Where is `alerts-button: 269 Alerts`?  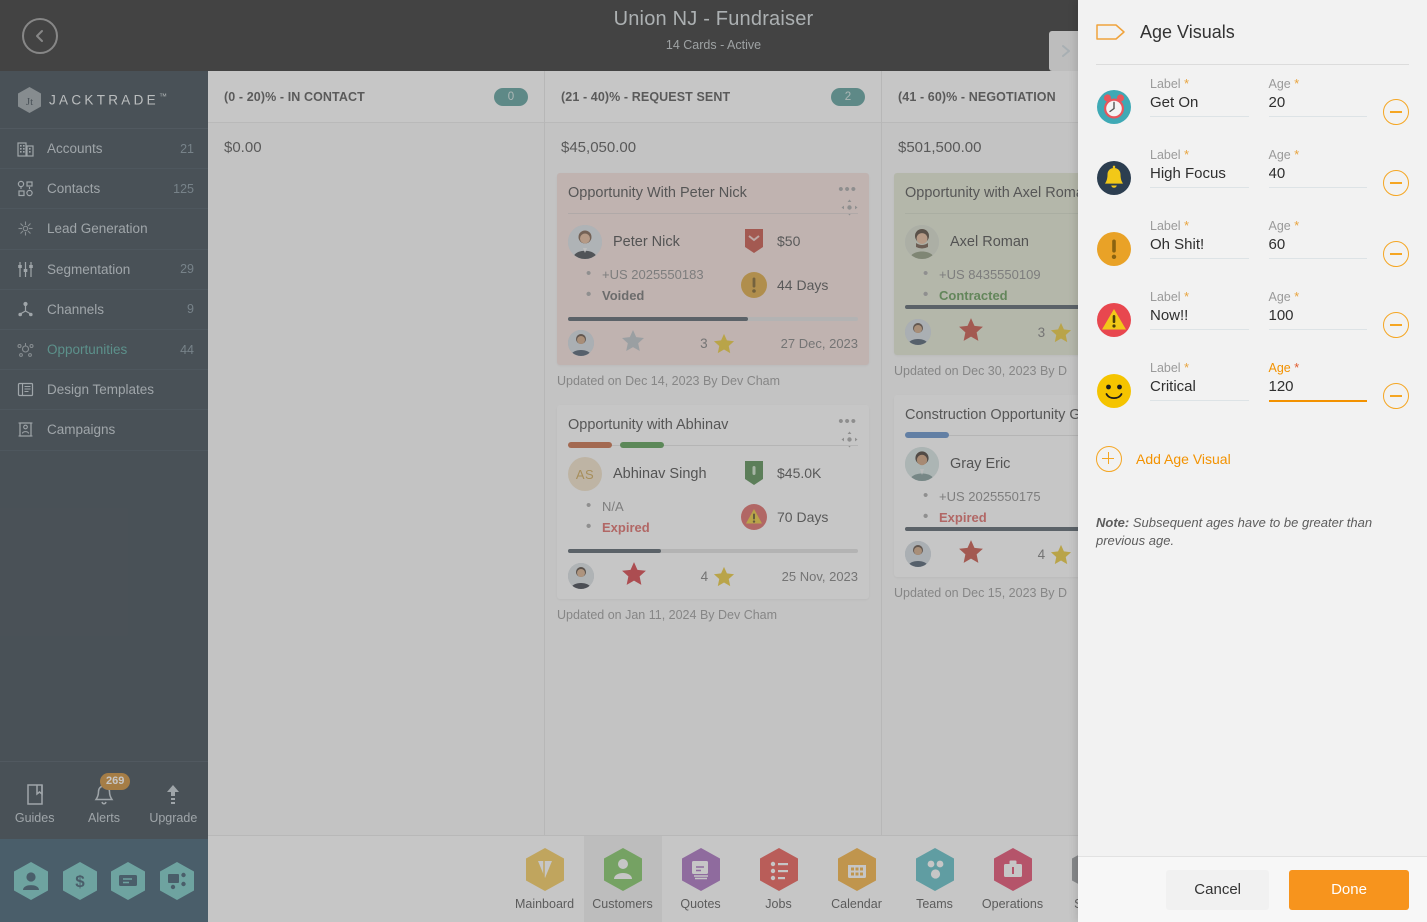
alerts-button: 269 Alerts is located at coordinates (104, 798).